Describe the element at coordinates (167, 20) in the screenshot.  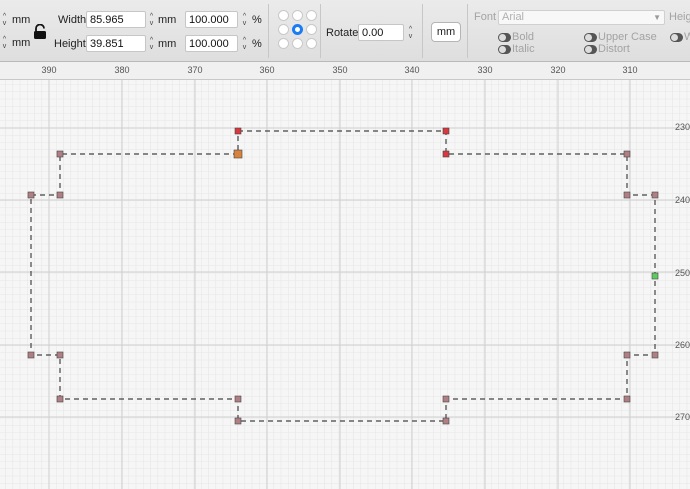
I see `width-unit-label: mm` at that location.